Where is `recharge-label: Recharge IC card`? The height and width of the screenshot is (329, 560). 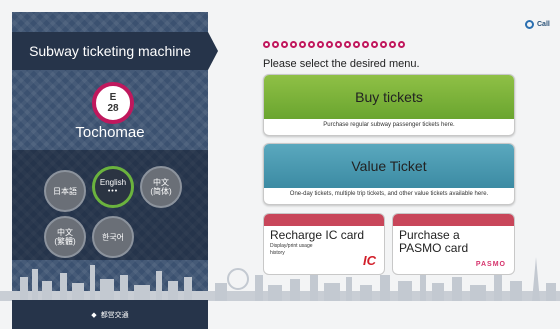 recharge-label: Recharge IC card is located at coordinates (317, 235).